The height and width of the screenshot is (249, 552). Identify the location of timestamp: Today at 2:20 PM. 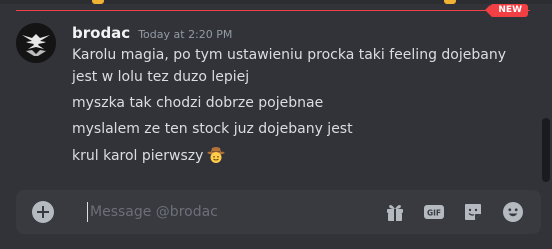
(185, 35).